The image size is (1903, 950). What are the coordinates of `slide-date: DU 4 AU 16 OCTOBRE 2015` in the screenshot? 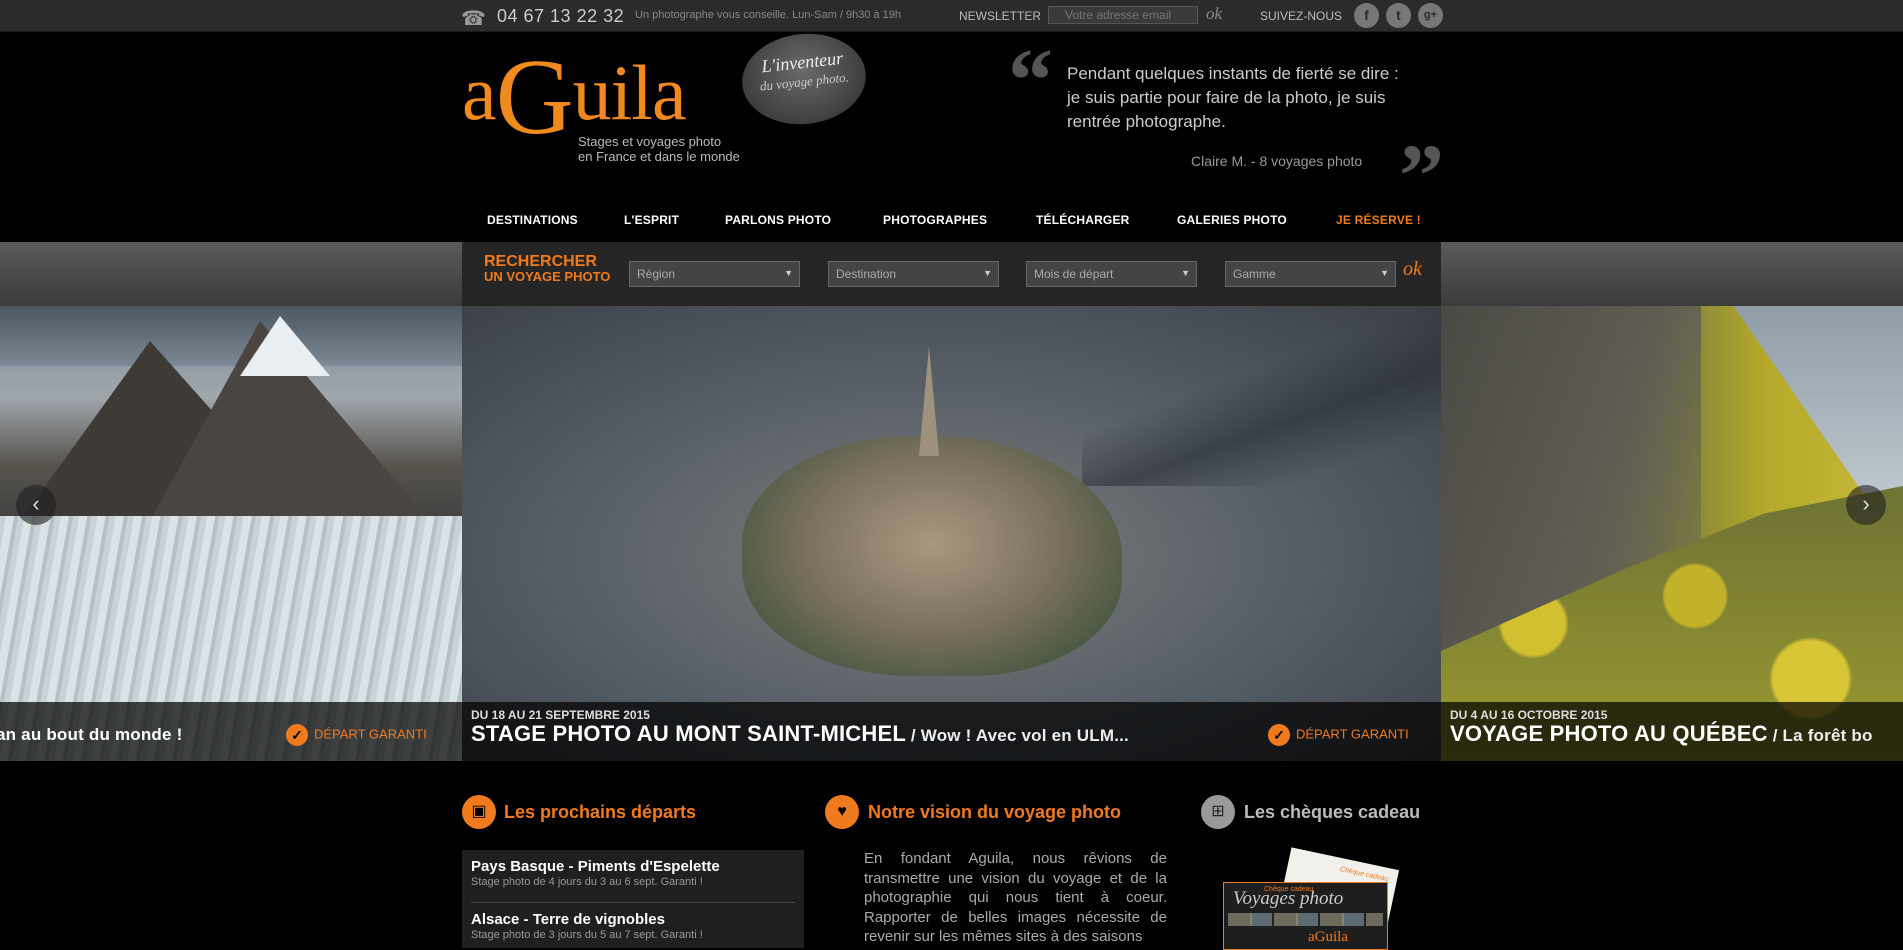 It's located at (1529, 715).